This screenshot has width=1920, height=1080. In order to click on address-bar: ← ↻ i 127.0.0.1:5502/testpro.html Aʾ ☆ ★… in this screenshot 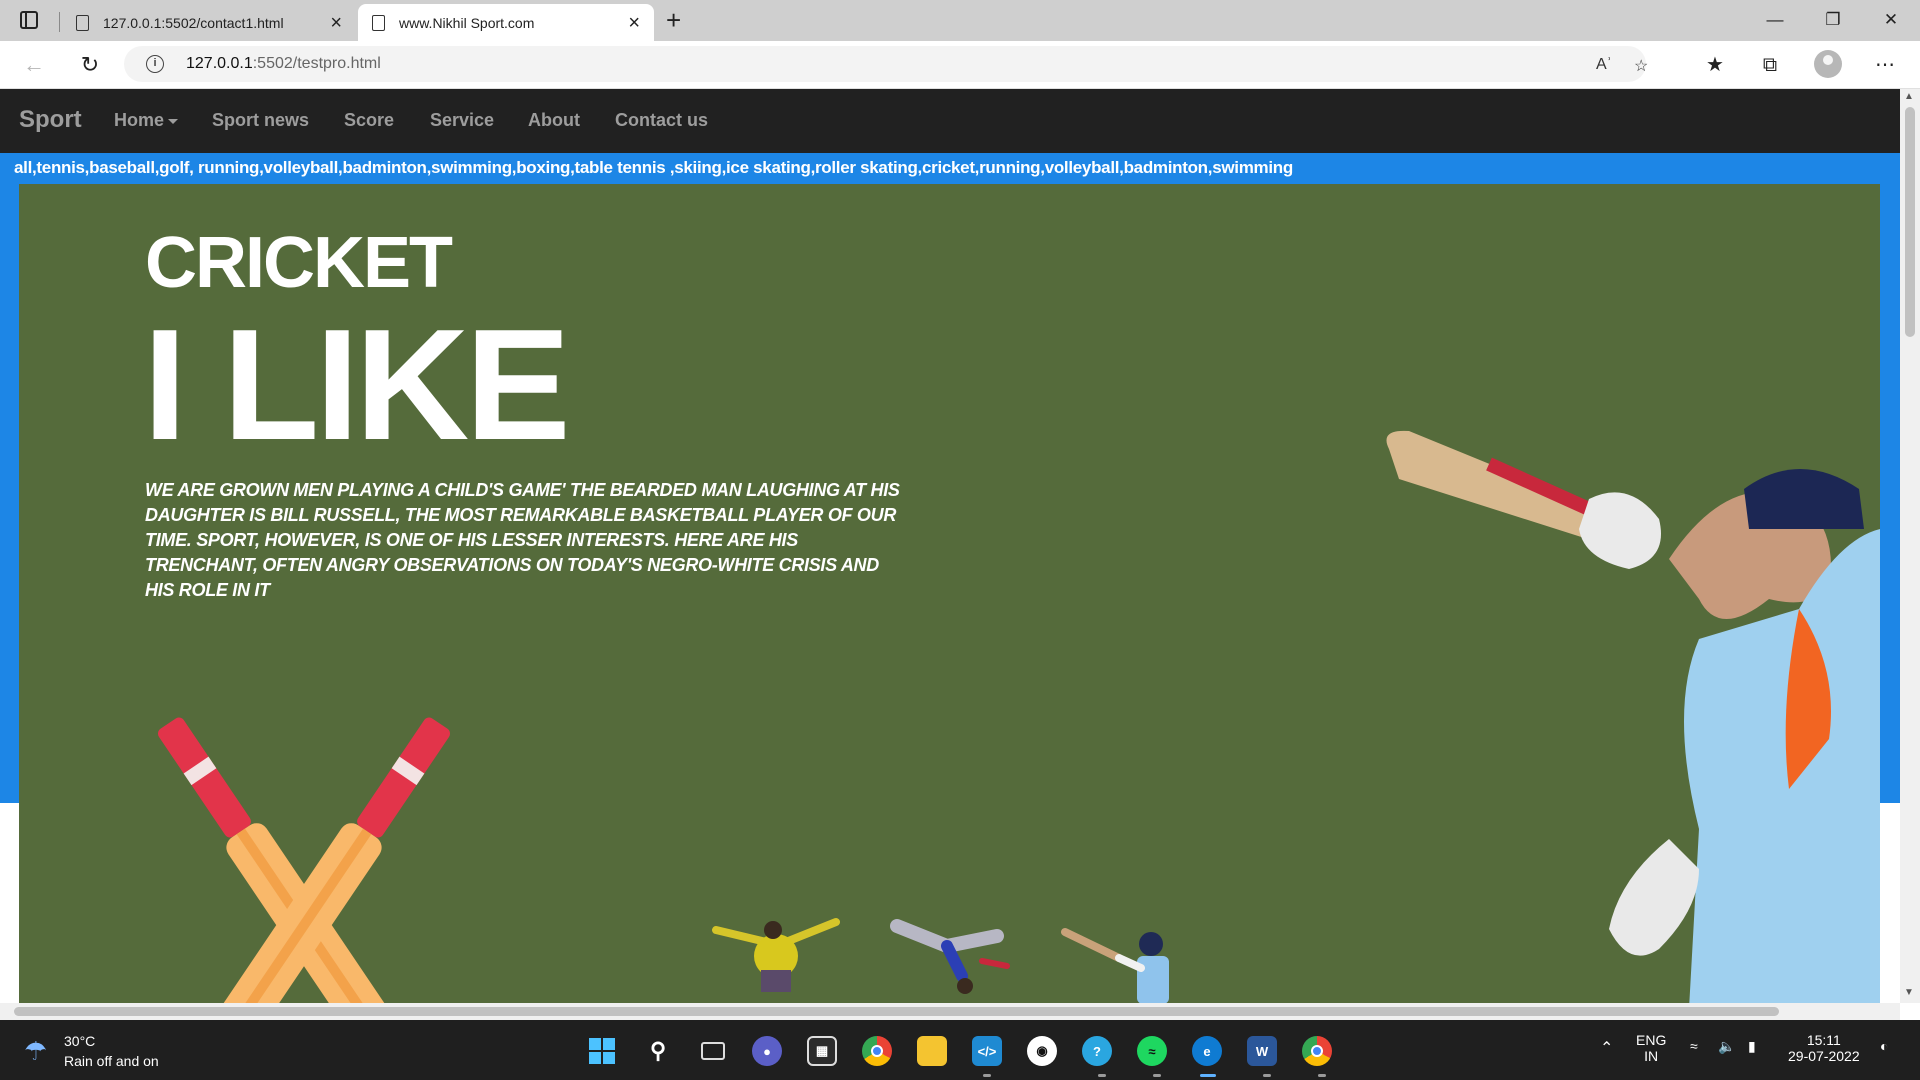, I will do `click(960, 65)`.